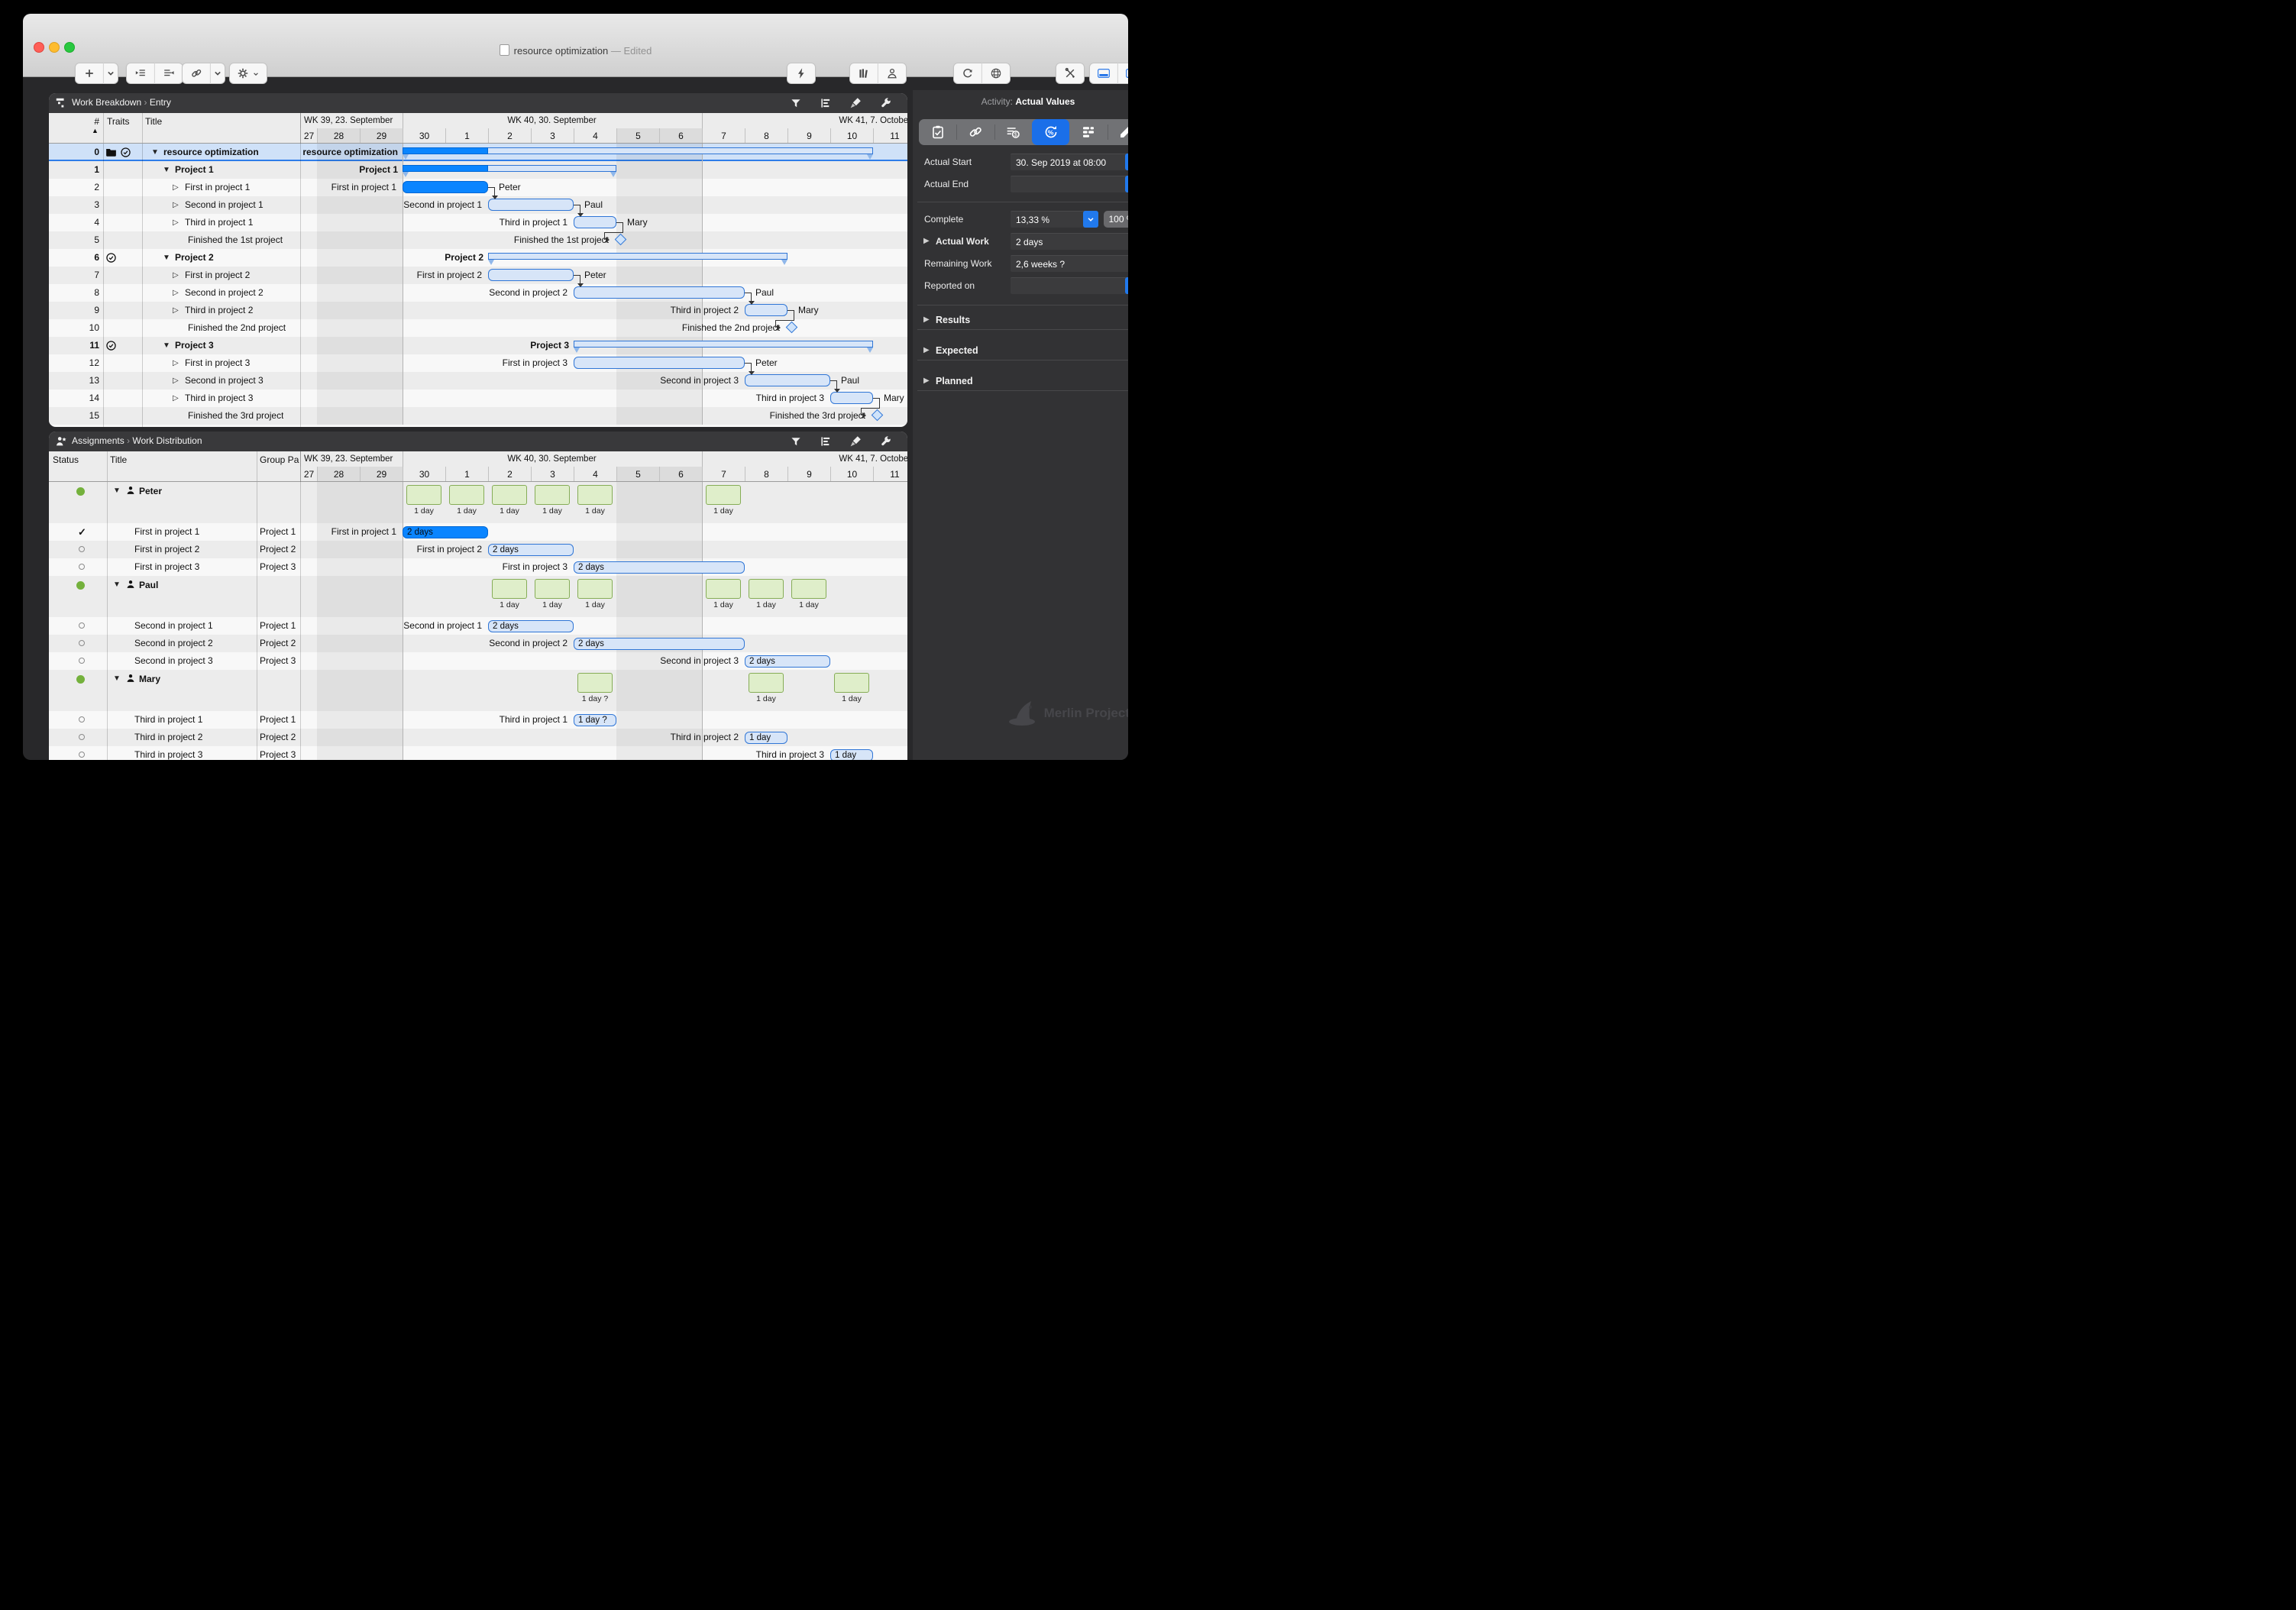 The width and height of the screenshot is (2296, 1610). I want to click on column-header-num: #, so click(74, 121).